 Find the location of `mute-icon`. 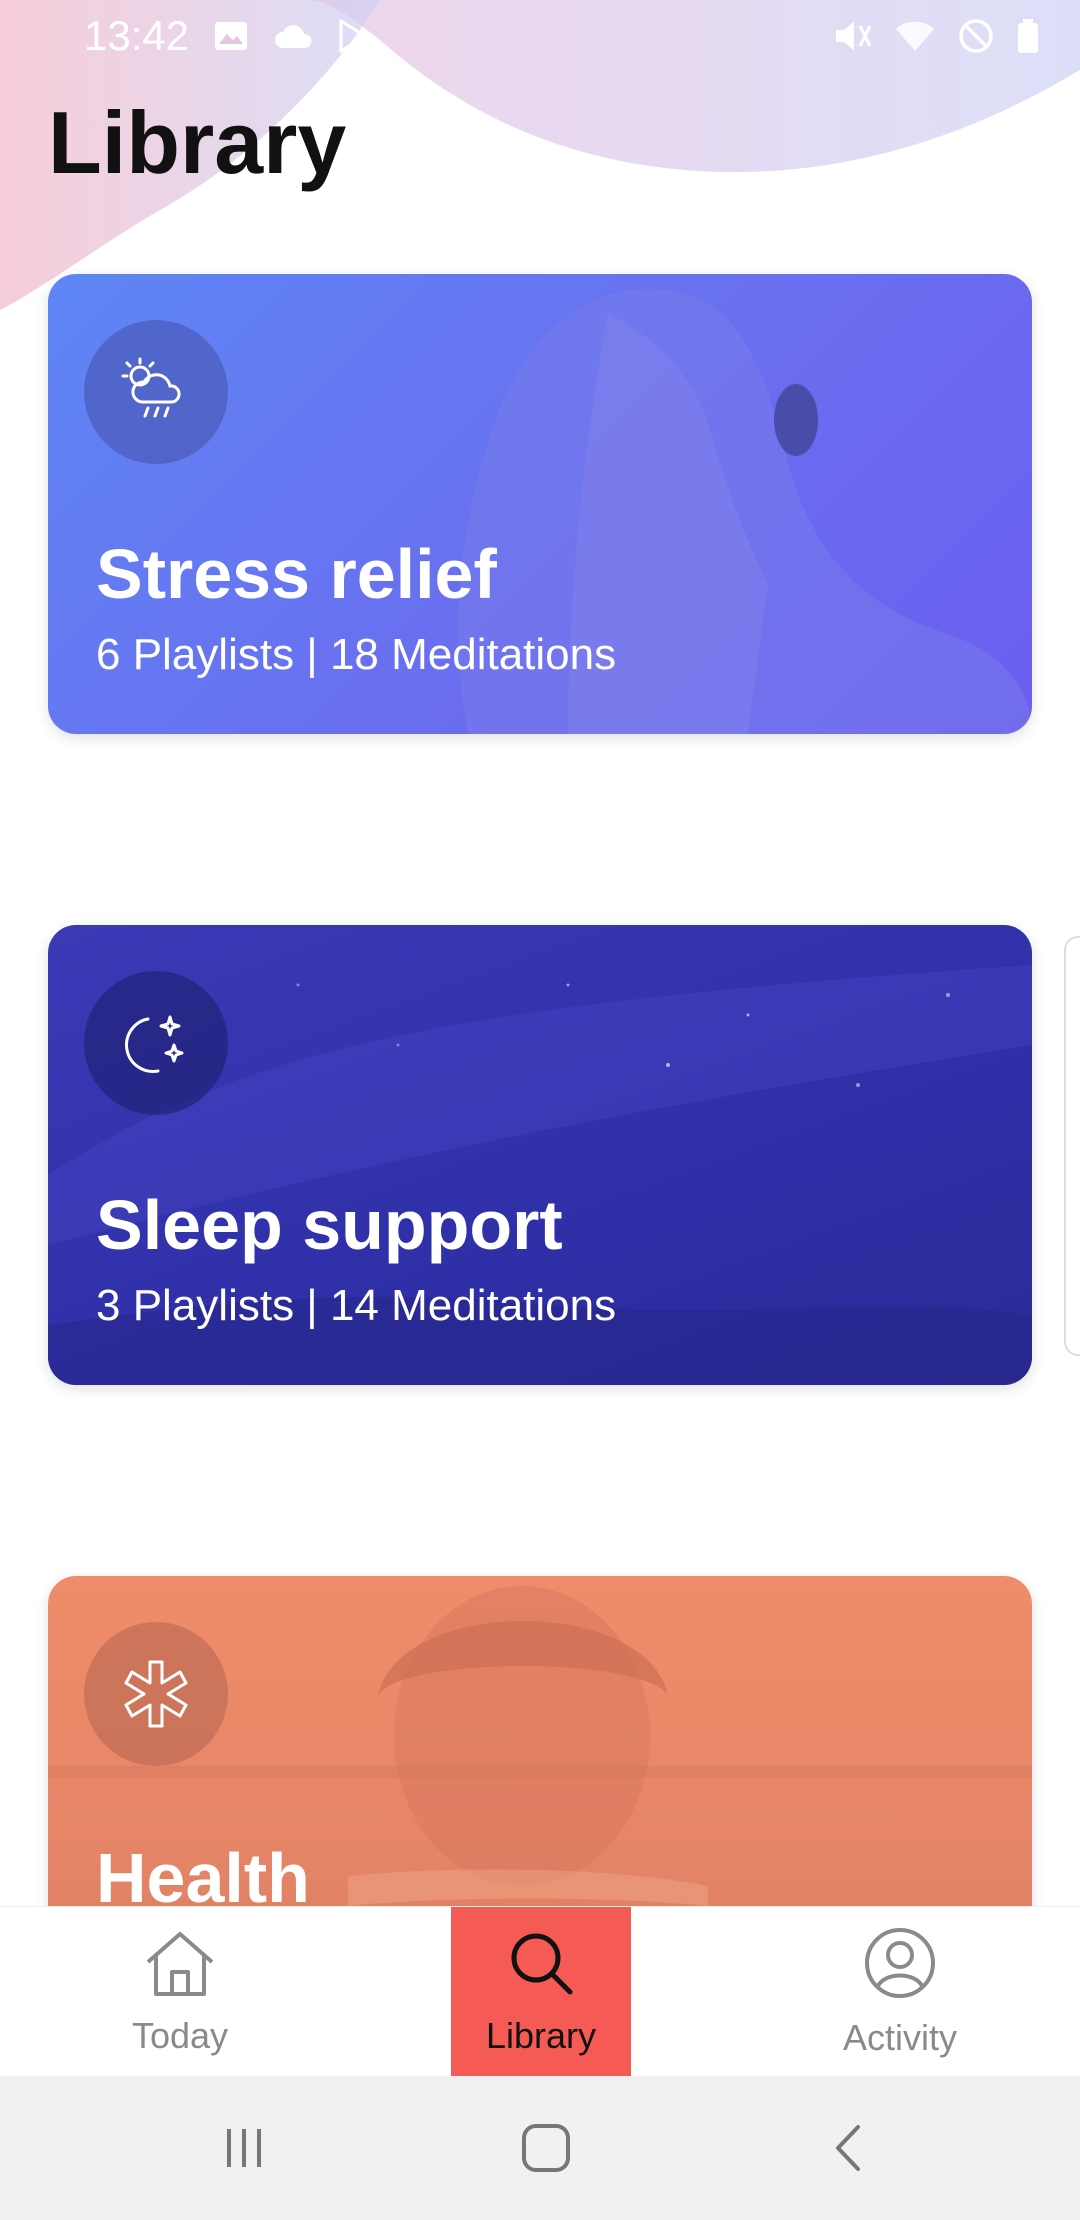

mute-icon is located at coordinates (852, 36).